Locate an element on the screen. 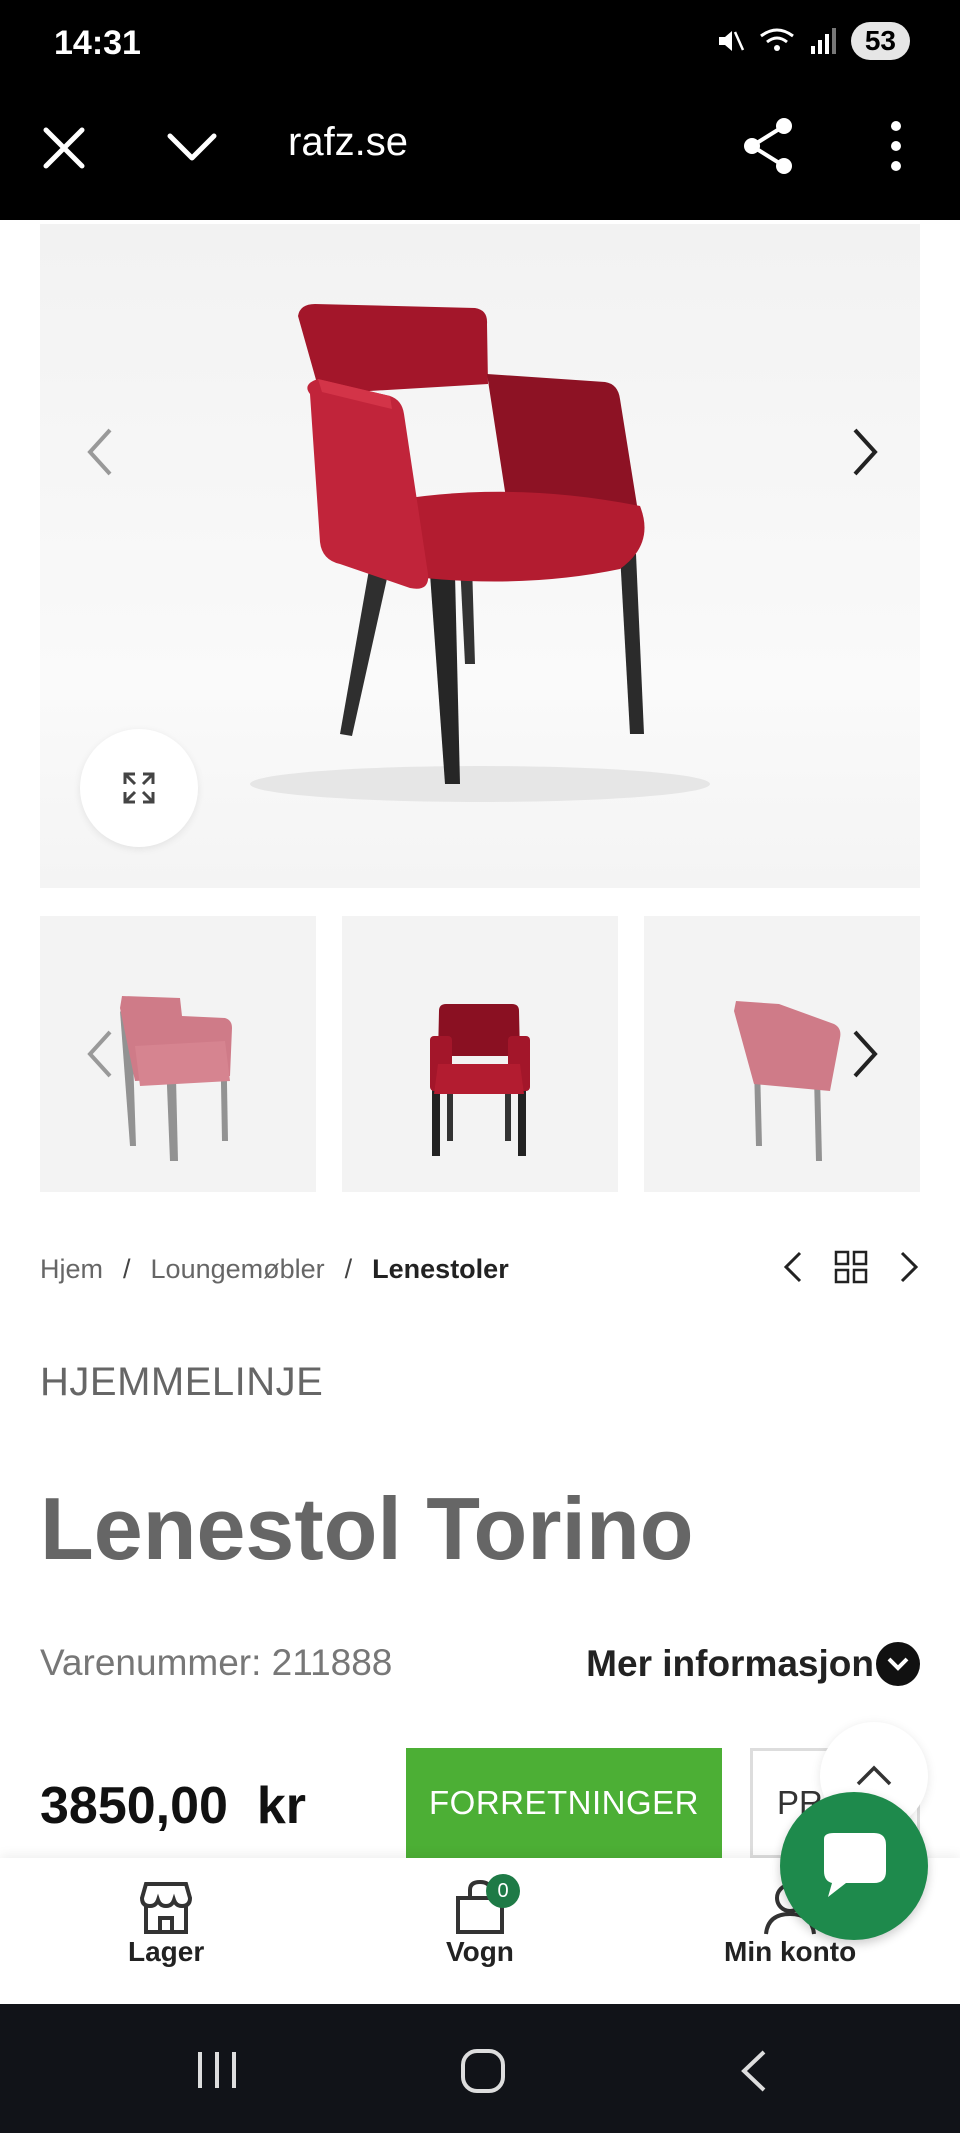  nav-item-lager: Lager is located at coordinates (166, 1924).